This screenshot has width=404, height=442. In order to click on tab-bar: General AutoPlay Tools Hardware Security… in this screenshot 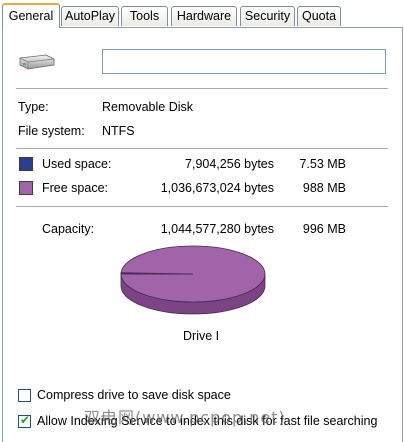, I will do `click(202, 15)`.